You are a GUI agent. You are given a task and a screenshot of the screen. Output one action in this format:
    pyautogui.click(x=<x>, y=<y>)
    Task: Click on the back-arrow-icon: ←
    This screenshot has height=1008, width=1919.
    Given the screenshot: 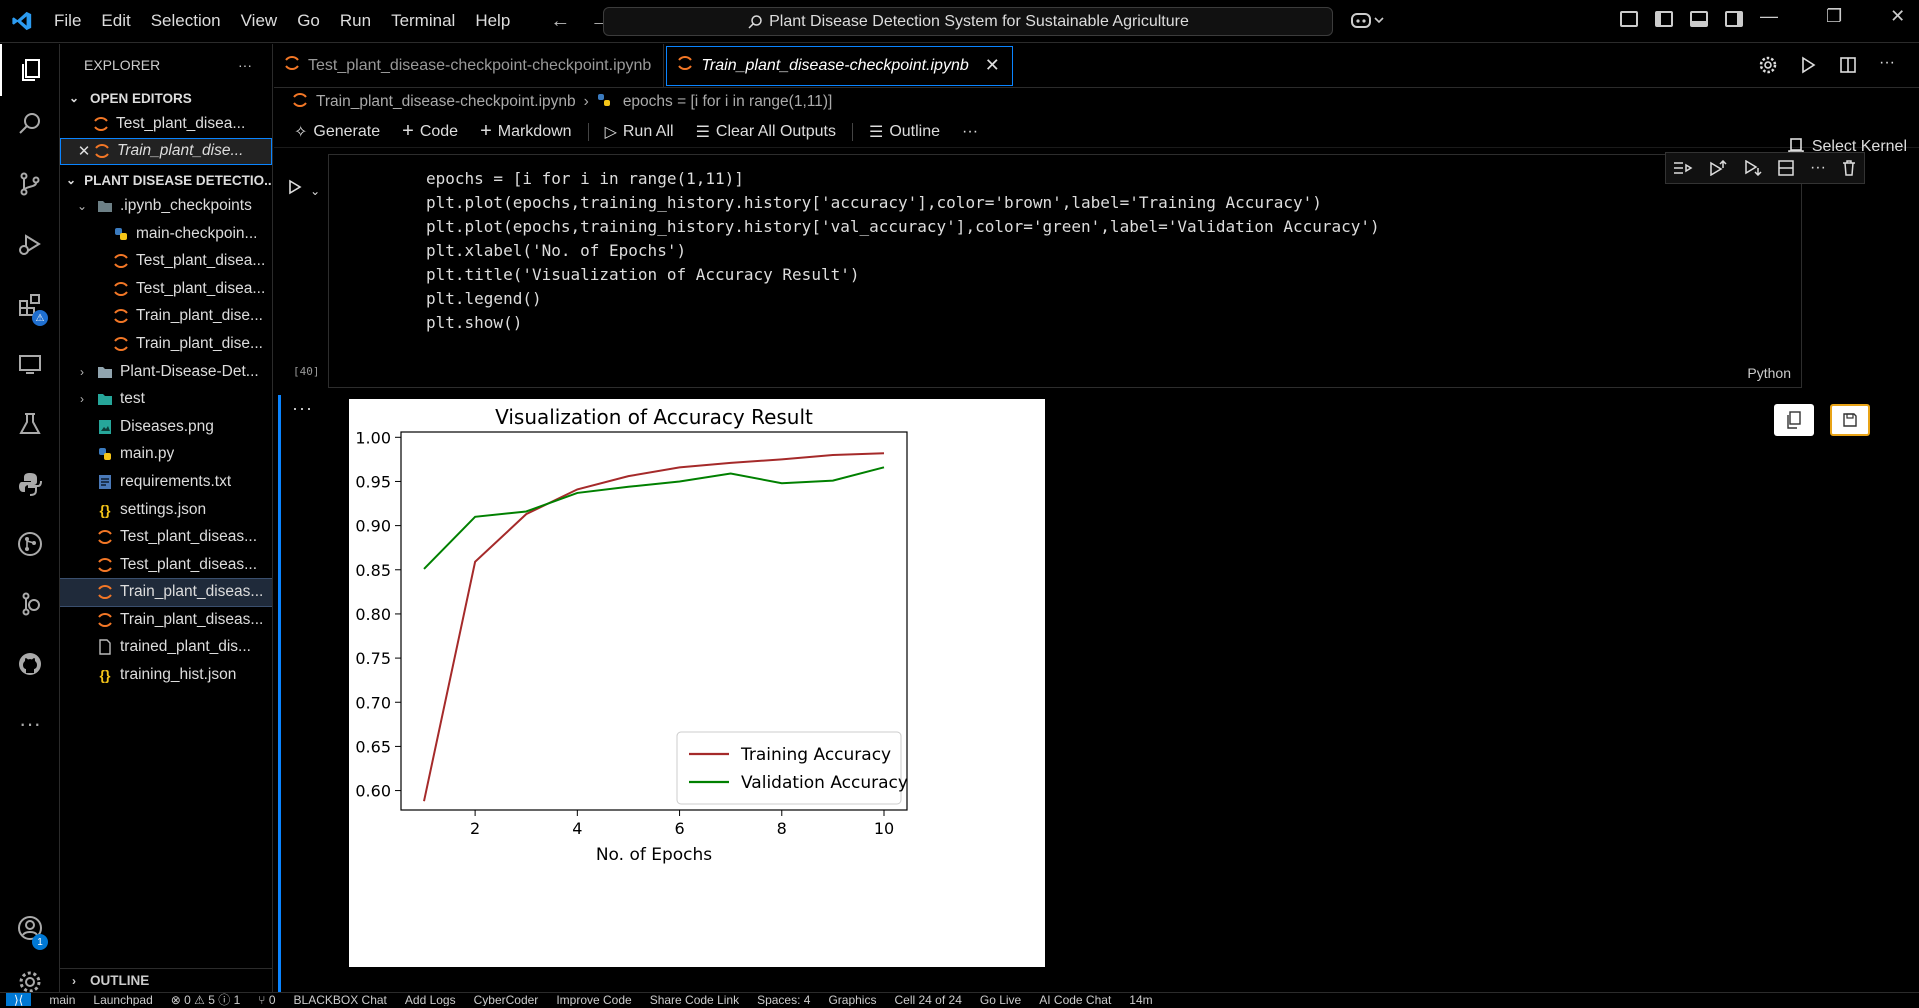 What is the action you would take?
    pyautogui.click(x=560, y=21)
    